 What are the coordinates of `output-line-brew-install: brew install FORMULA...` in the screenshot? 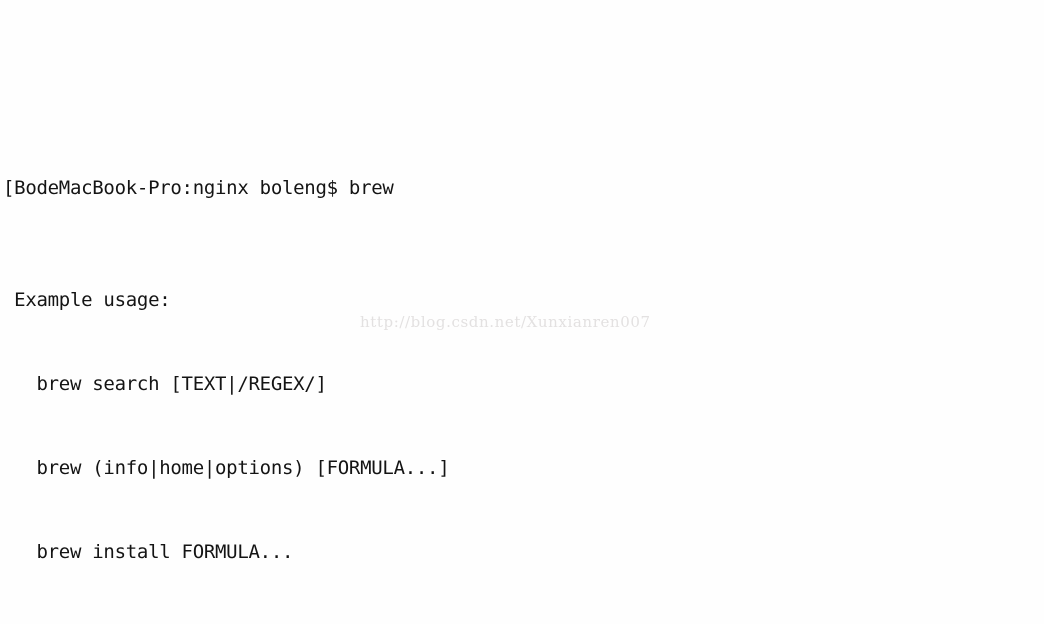 It's located at (148, 552).